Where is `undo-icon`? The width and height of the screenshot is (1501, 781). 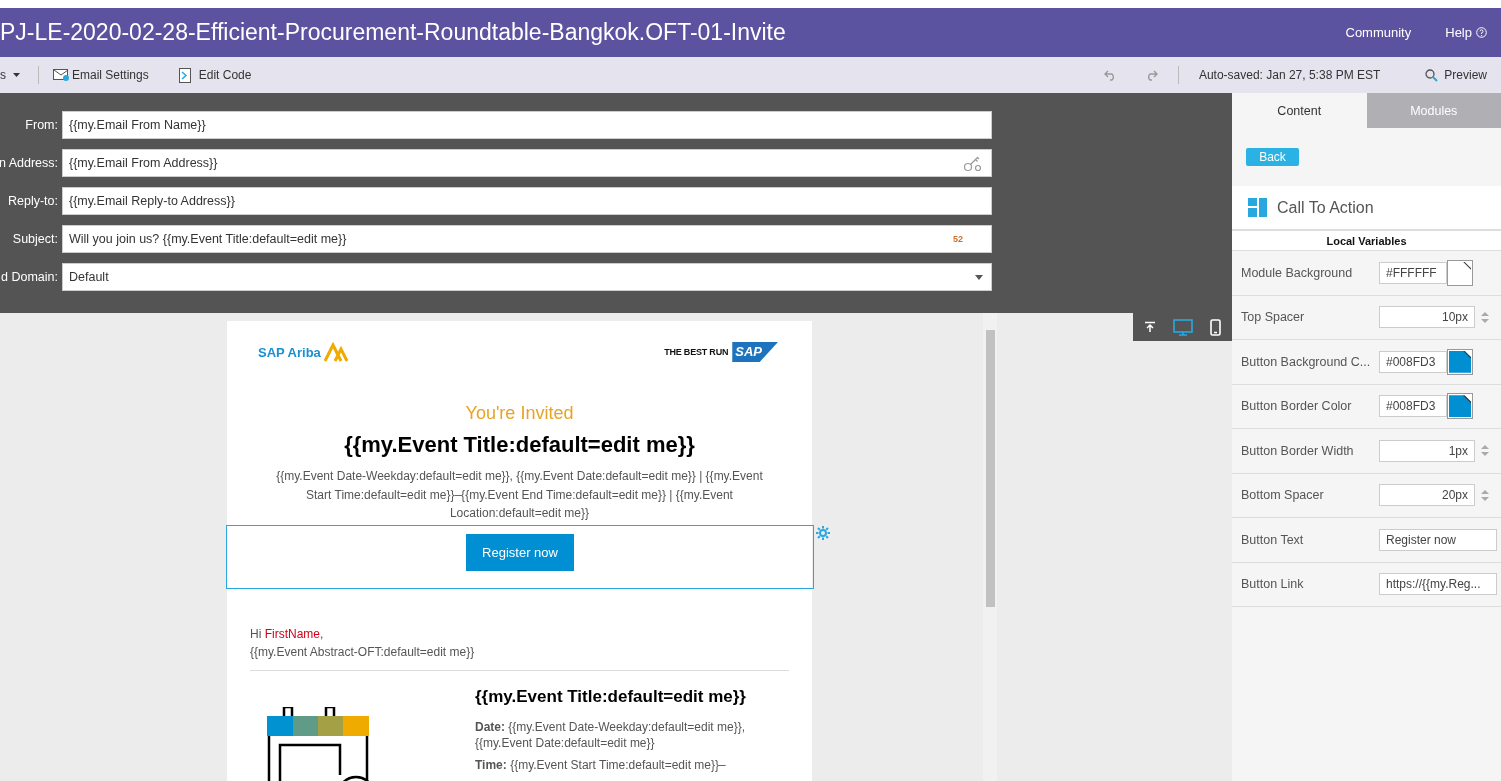
undo-icon is located at coordinates (1110, 75).